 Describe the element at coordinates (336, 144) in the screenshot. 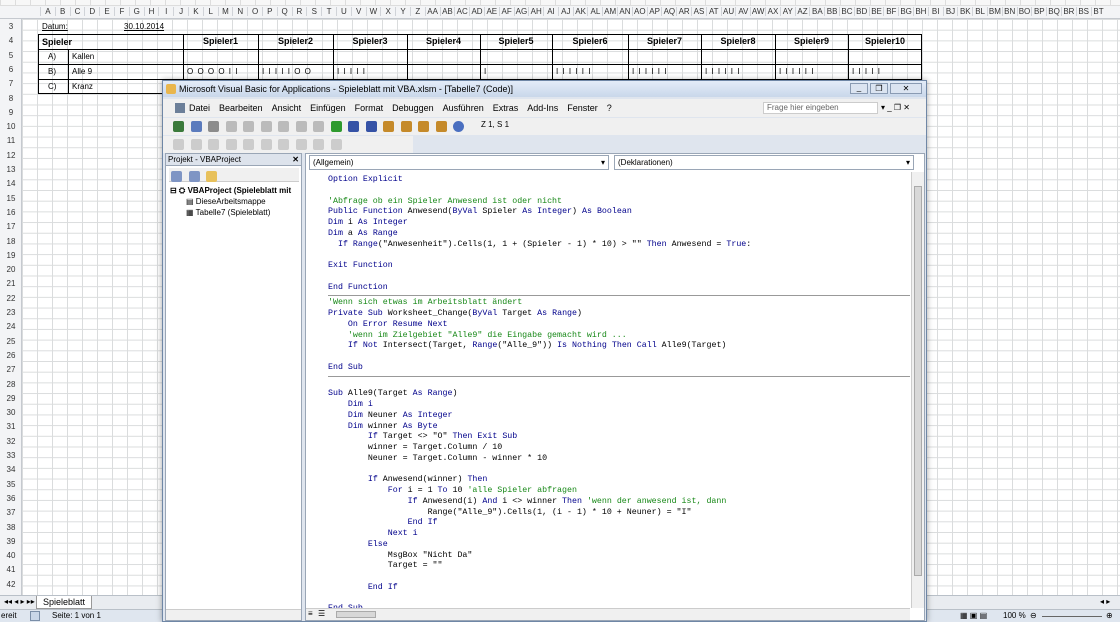

I see `bookmark-icon` at that location.